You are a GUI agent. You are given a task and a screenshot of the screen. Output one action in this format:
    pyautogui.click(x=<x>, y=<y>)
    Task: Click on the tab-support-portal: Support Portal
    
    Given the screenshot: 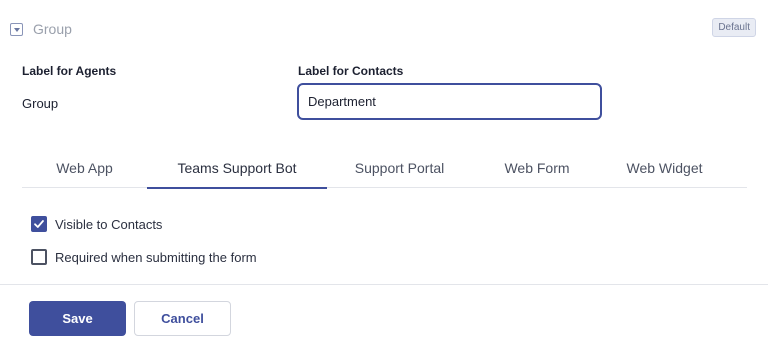 What is the action you would take?
    pyautogui.click(x=399, y=168)
    